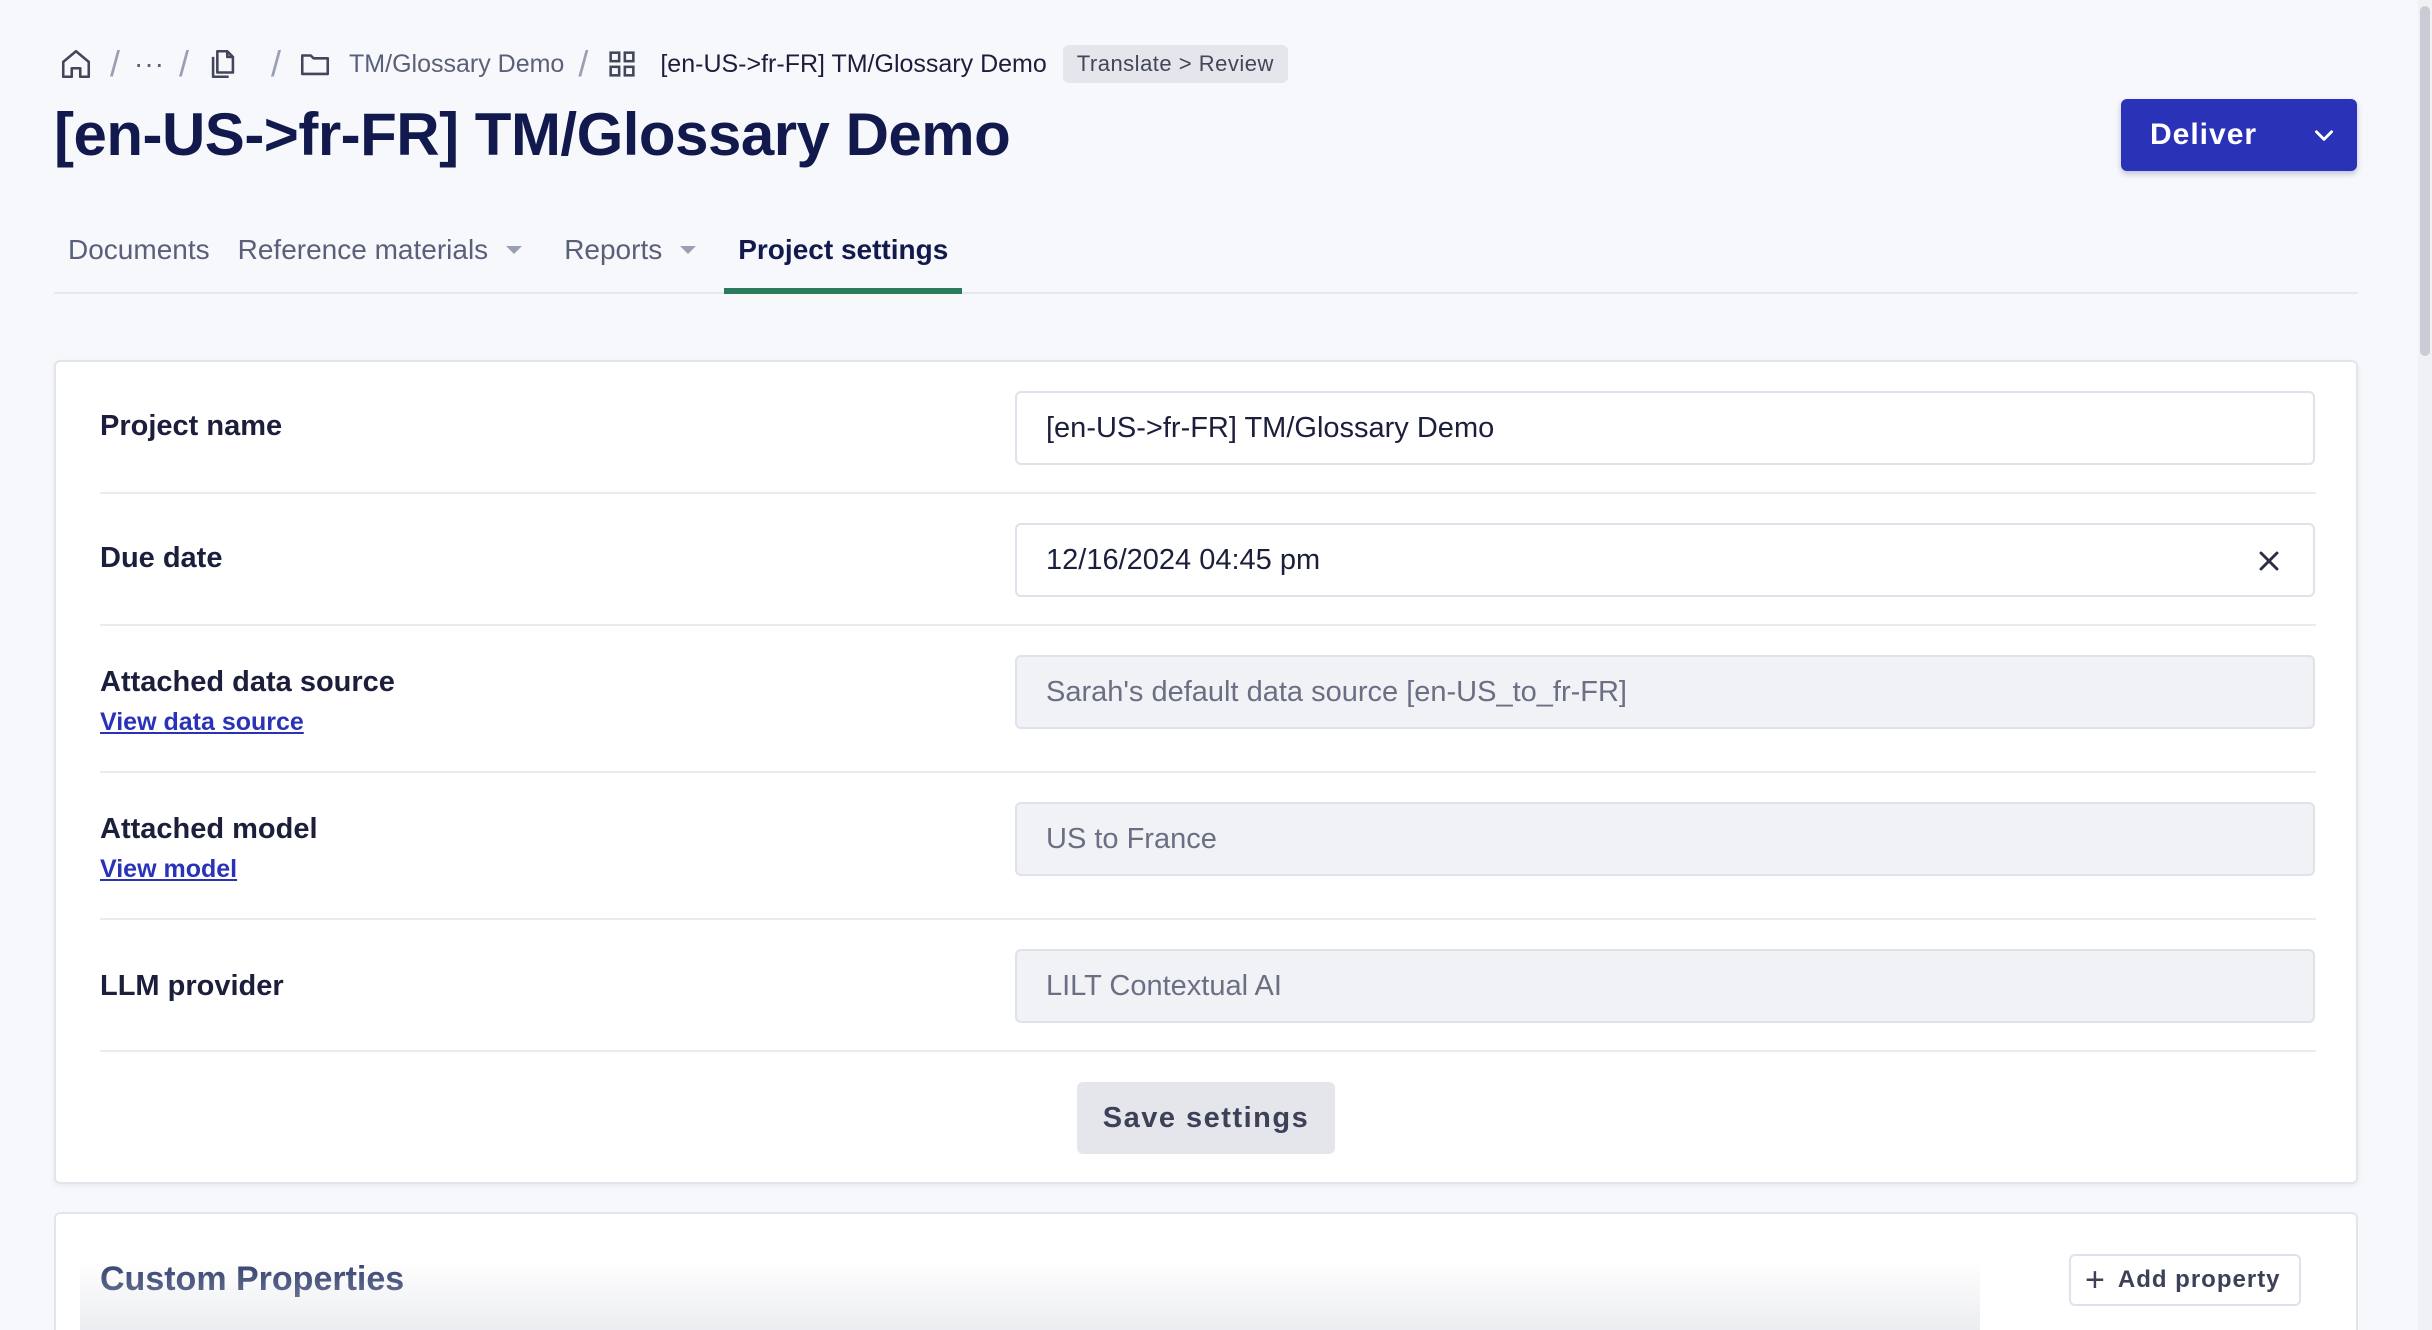 The image size is (2432, 1330). I want to click on tab-label: Project settings, so click(843, 249).